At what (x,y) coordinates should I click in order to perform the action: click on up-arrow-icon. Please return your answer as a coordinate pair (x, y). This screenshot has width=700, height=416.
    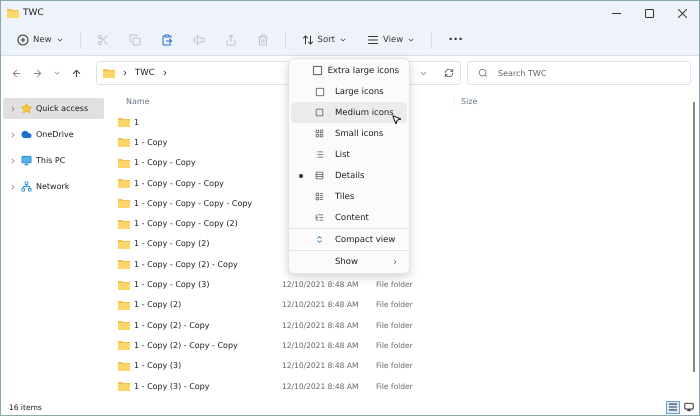
    Looking at the image, I should click on (76, 73).